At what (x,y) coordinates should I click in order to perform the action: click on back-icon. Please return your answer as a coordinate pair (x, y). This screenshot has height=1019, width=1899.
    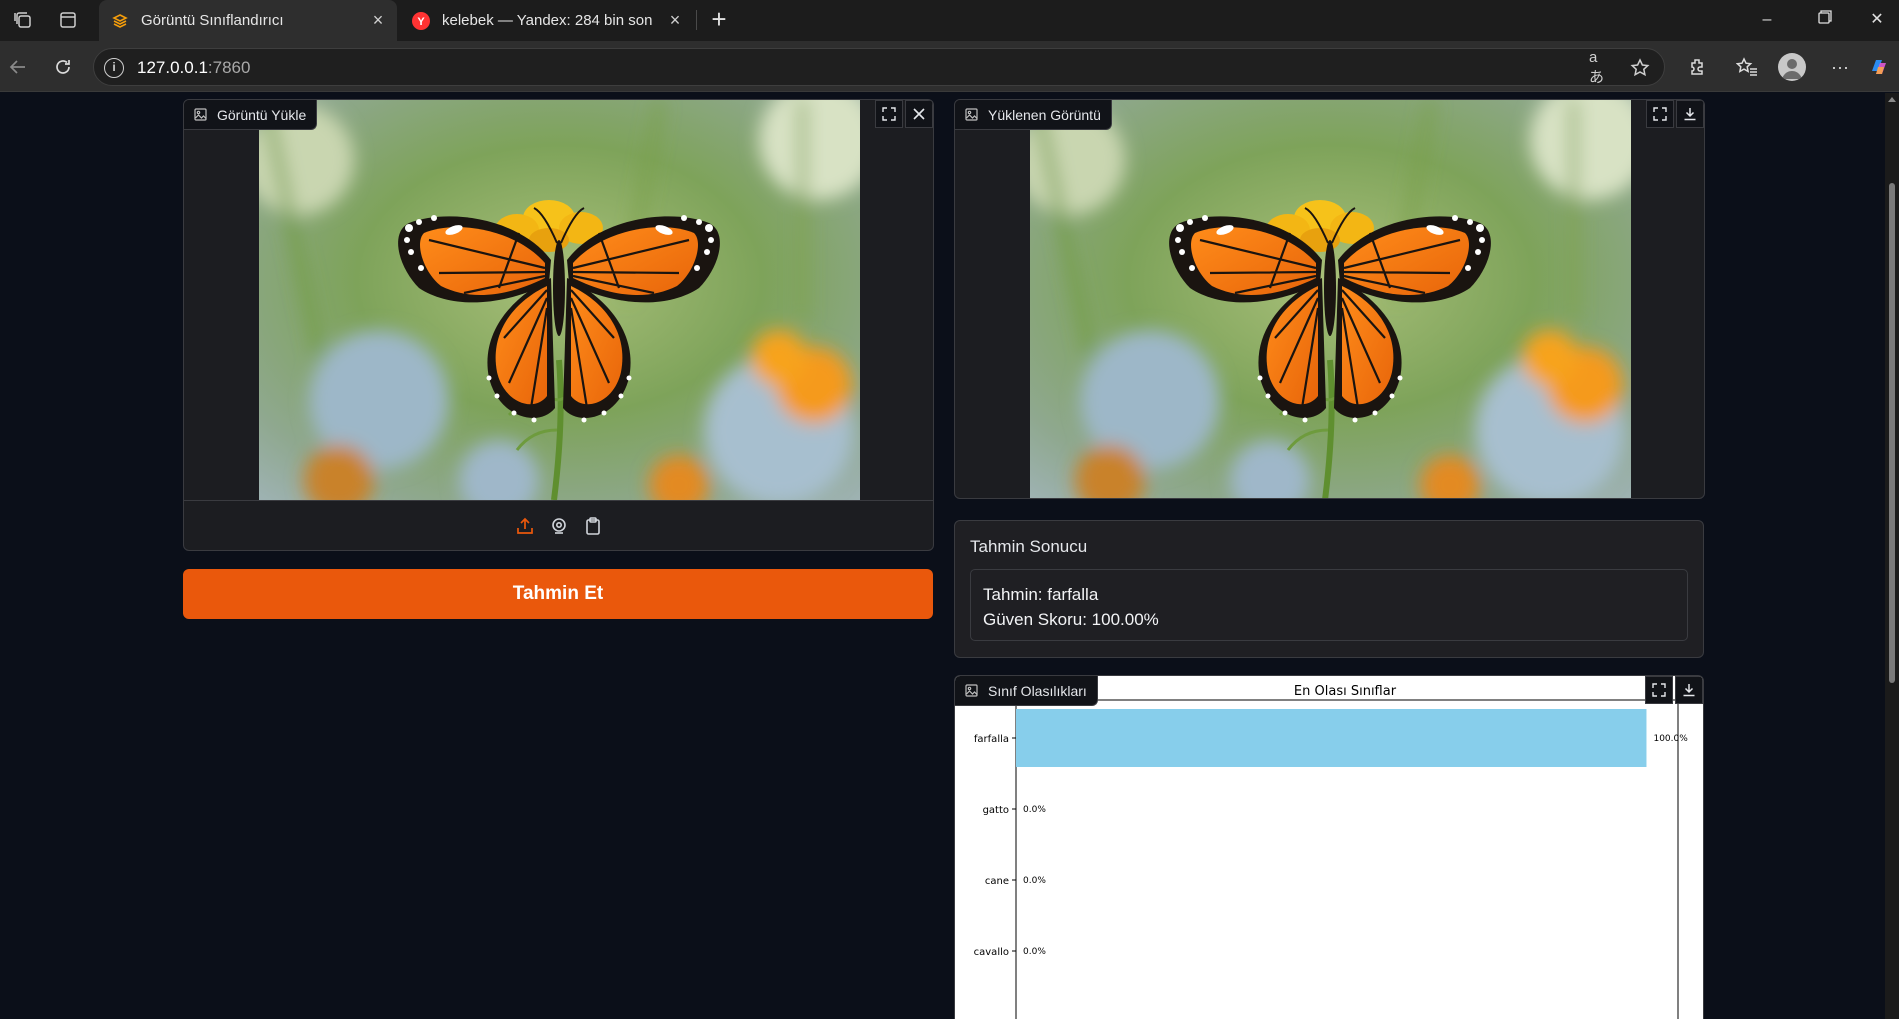
    Looking at the image, I should click on (18, 67).